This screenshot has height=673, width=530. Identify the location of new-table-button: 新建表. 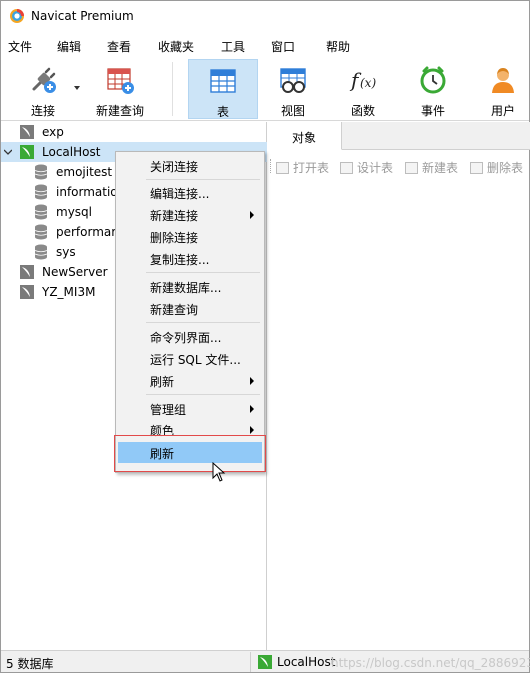
(431, 167).